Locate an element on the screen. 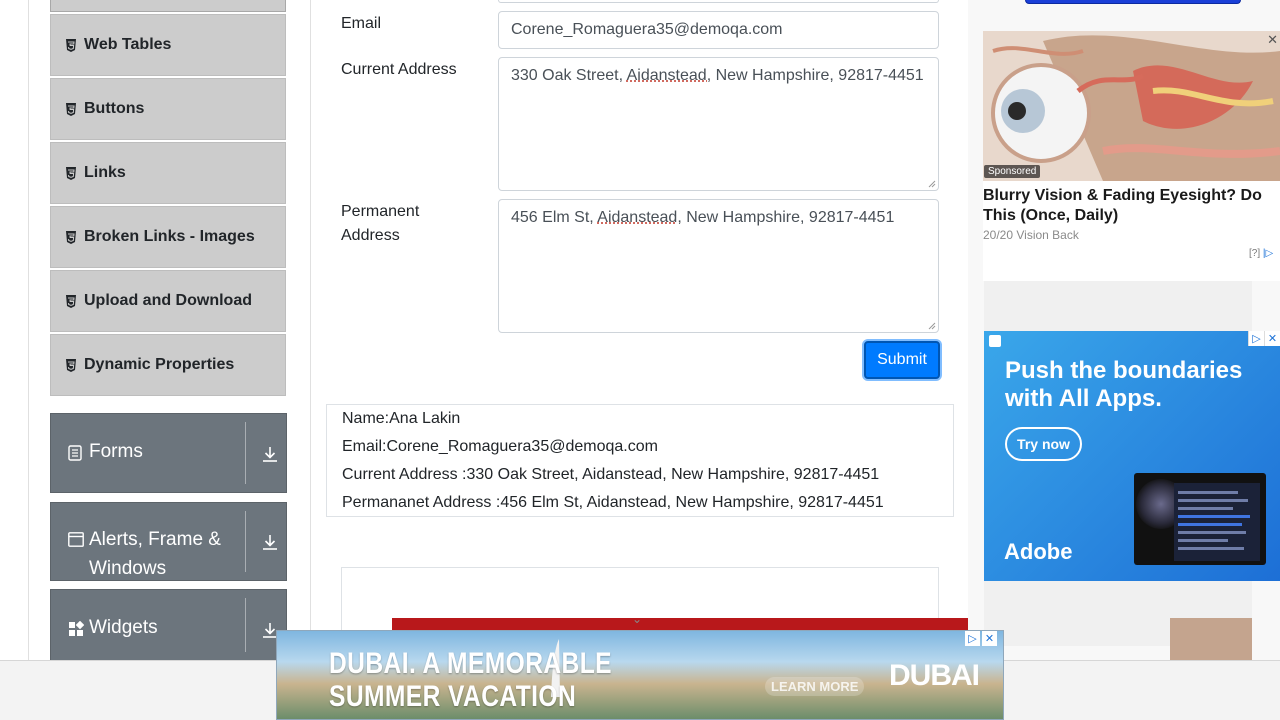 This screenshot has height=720, width=1280. ad-source: 20/20 Vision Back is located at coordinates (1031, 235).